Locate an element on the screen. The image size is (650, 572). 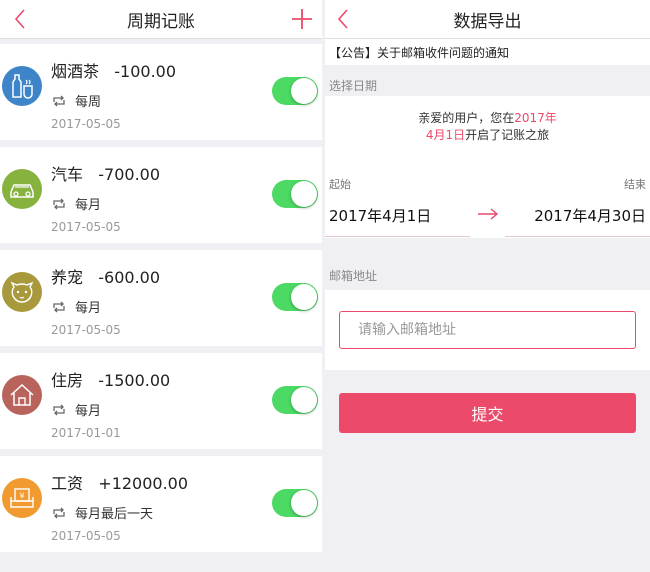
item-title: 烟酒茶 -100.00 is located at coordinates (114, 71).